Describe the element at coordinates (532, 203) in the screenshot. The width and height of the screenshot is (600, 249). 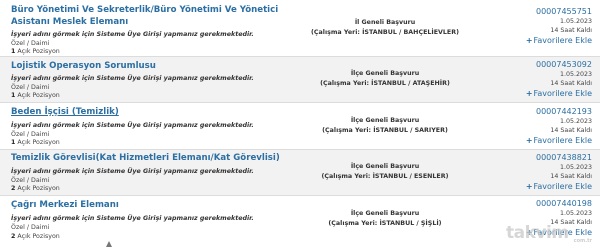
I see `listing-code-link: 00007440198` at that location.